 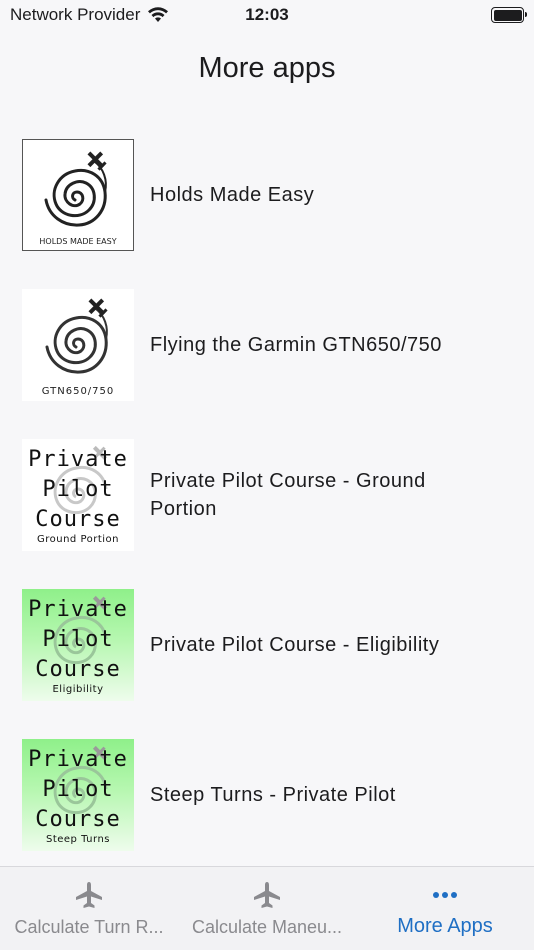 I want to click on status-bar: Network Provider 12:03, so click(x=267, y=15).